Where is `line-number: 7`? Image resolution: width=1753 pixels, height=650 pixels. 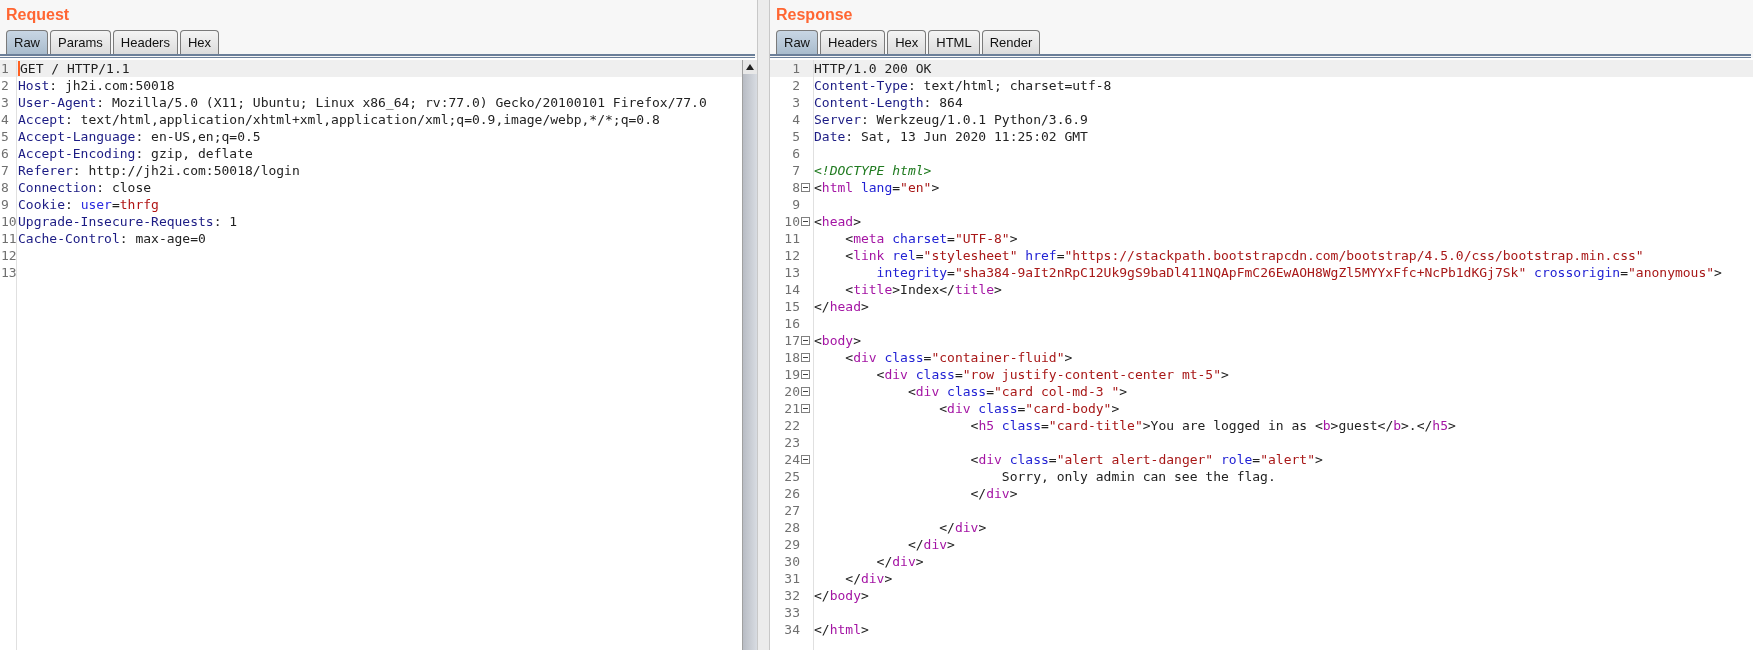
line-number: 7 is located at coordinates (795, 170).